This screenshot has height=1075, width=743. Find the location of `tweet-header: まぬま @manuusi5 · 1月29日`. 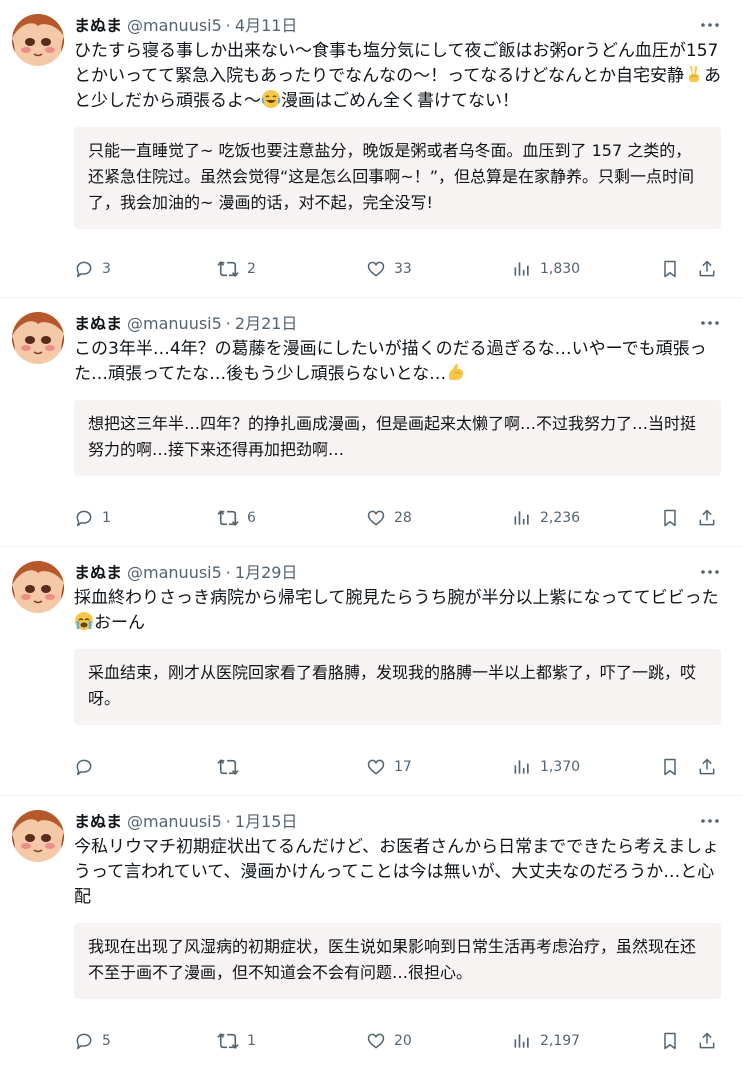

tweet-header: まぬま @manuusi5 · 1月29日 is located at coordinates (400, 572).